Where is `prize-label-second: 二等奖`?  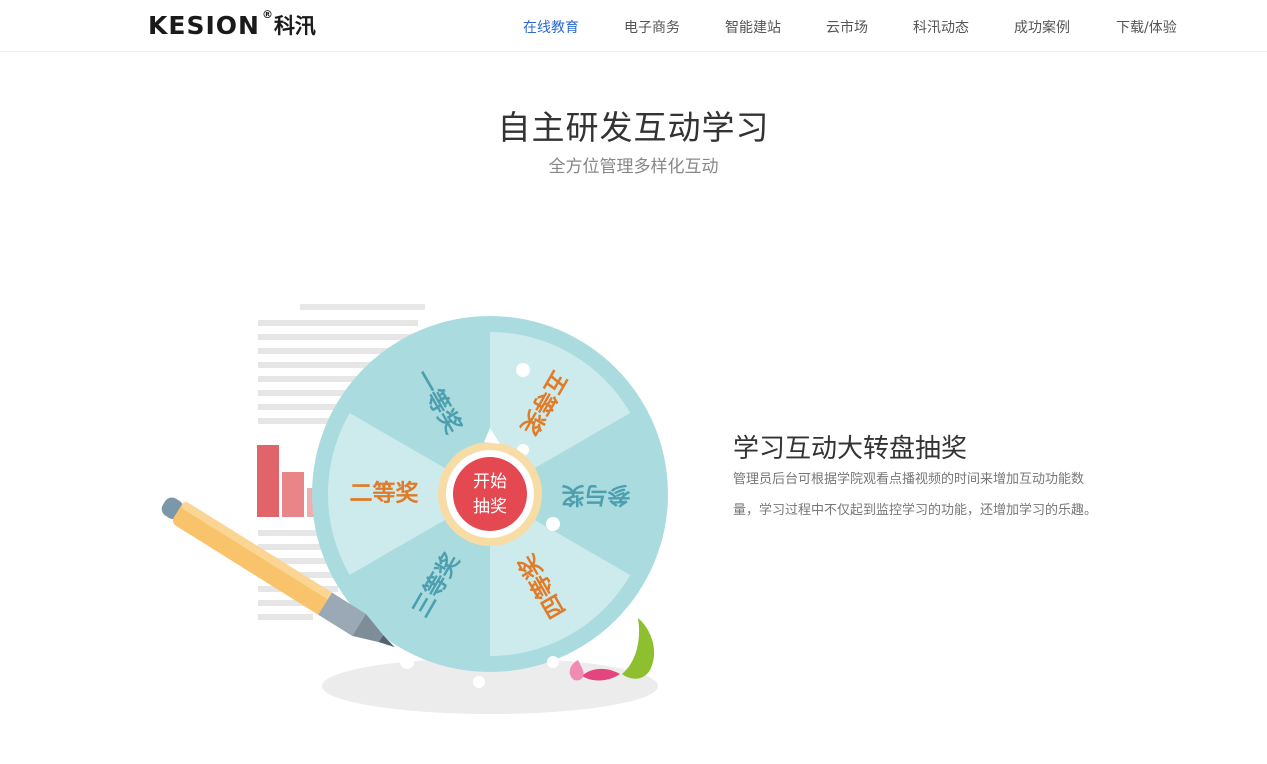
prize-label-second: 二等奖 is located at coordinates (384, 493).